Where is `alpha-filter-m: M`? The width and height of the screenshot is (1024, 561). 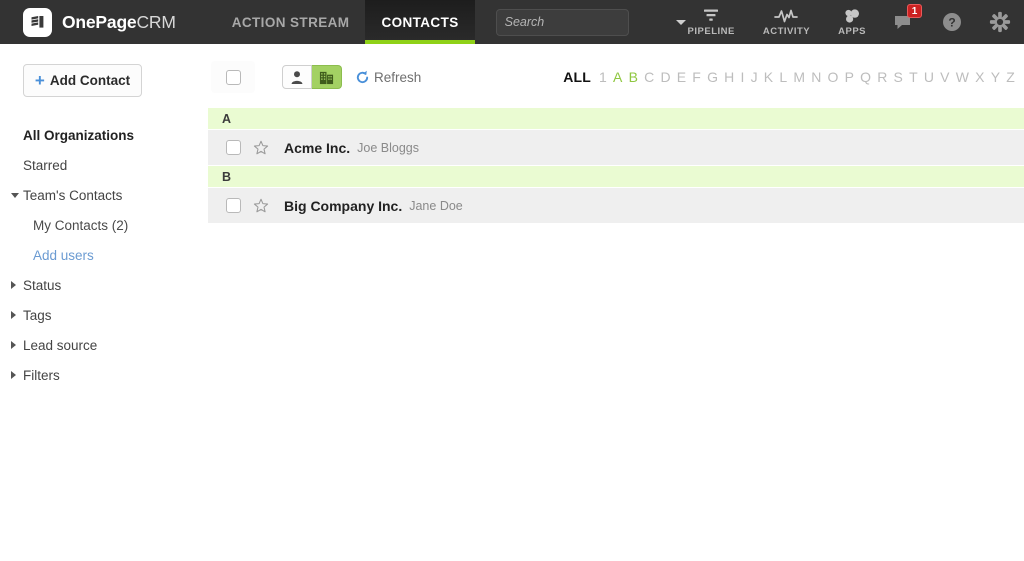 alpha-filter-m: M is located at coordinates (799, 77).